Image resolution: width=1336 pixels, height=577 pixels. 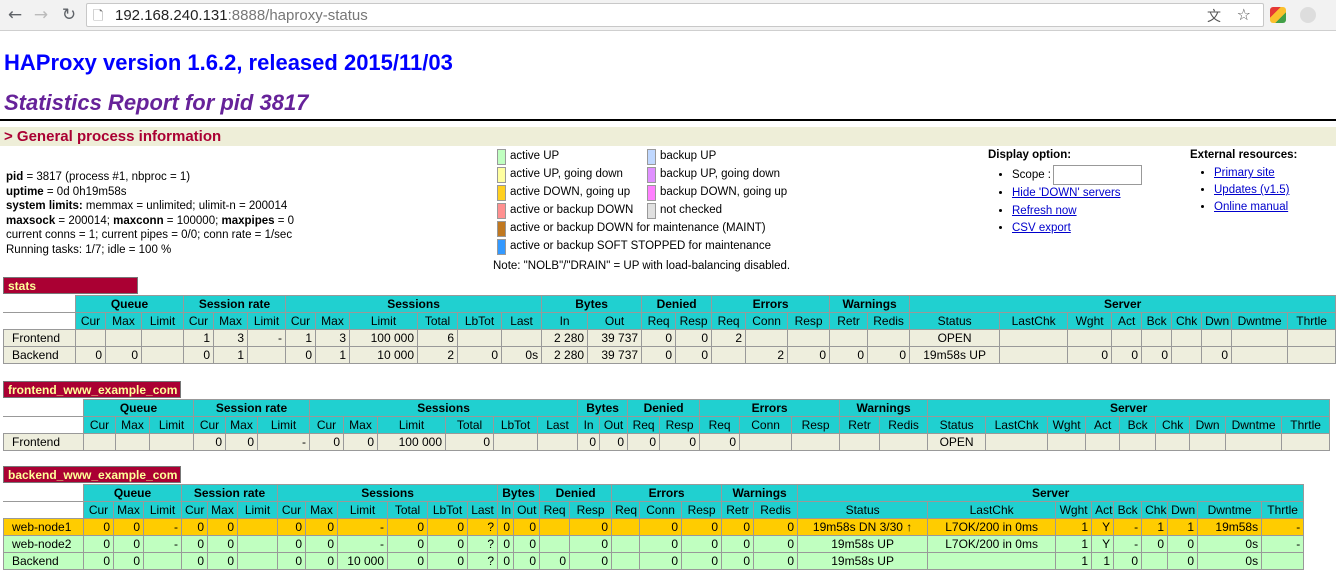 I want to click on csv-export-link: CSV export, so click(x=1041, y=228).